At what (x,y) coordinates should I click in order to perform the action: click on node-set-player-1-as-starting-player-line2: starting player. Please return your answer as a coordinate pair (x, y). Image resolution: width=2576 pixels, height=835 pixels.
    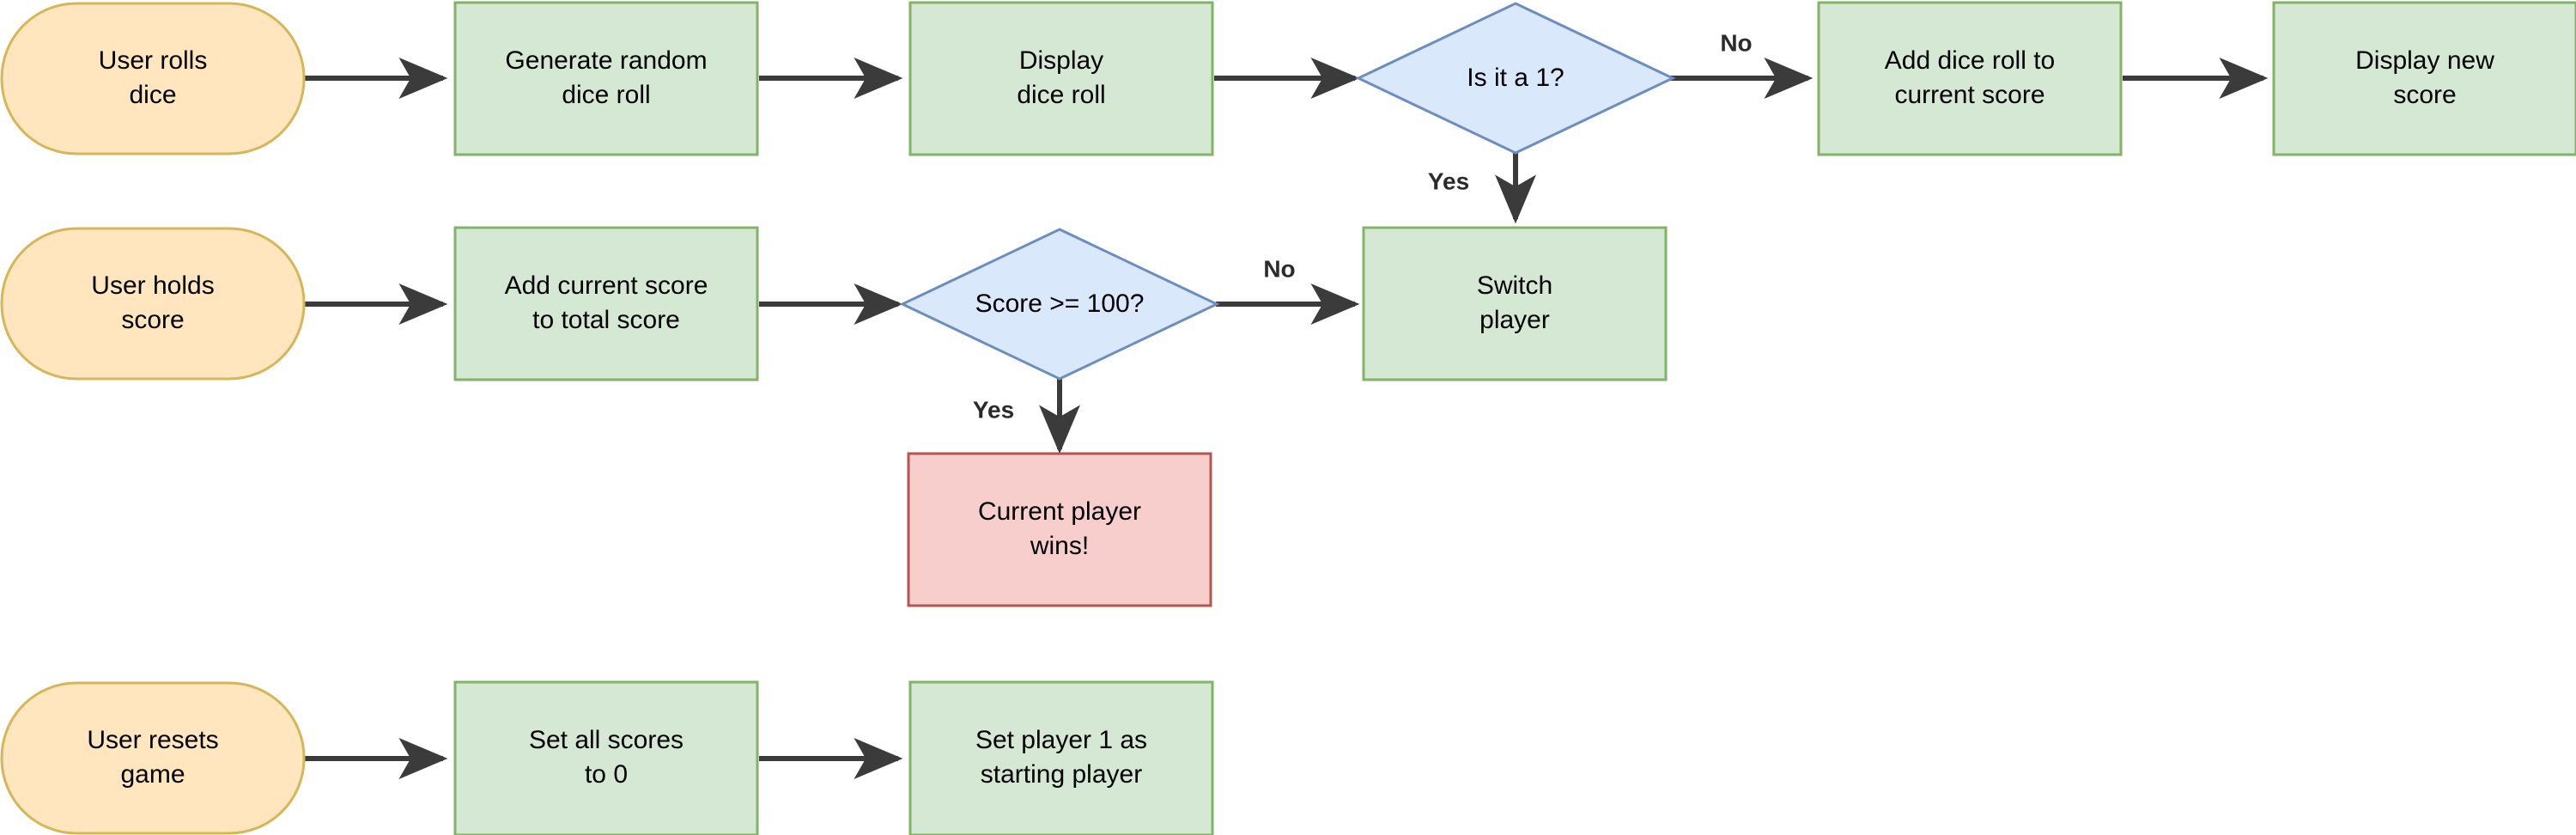
    Looking at the image, I should click on (1061, 774).